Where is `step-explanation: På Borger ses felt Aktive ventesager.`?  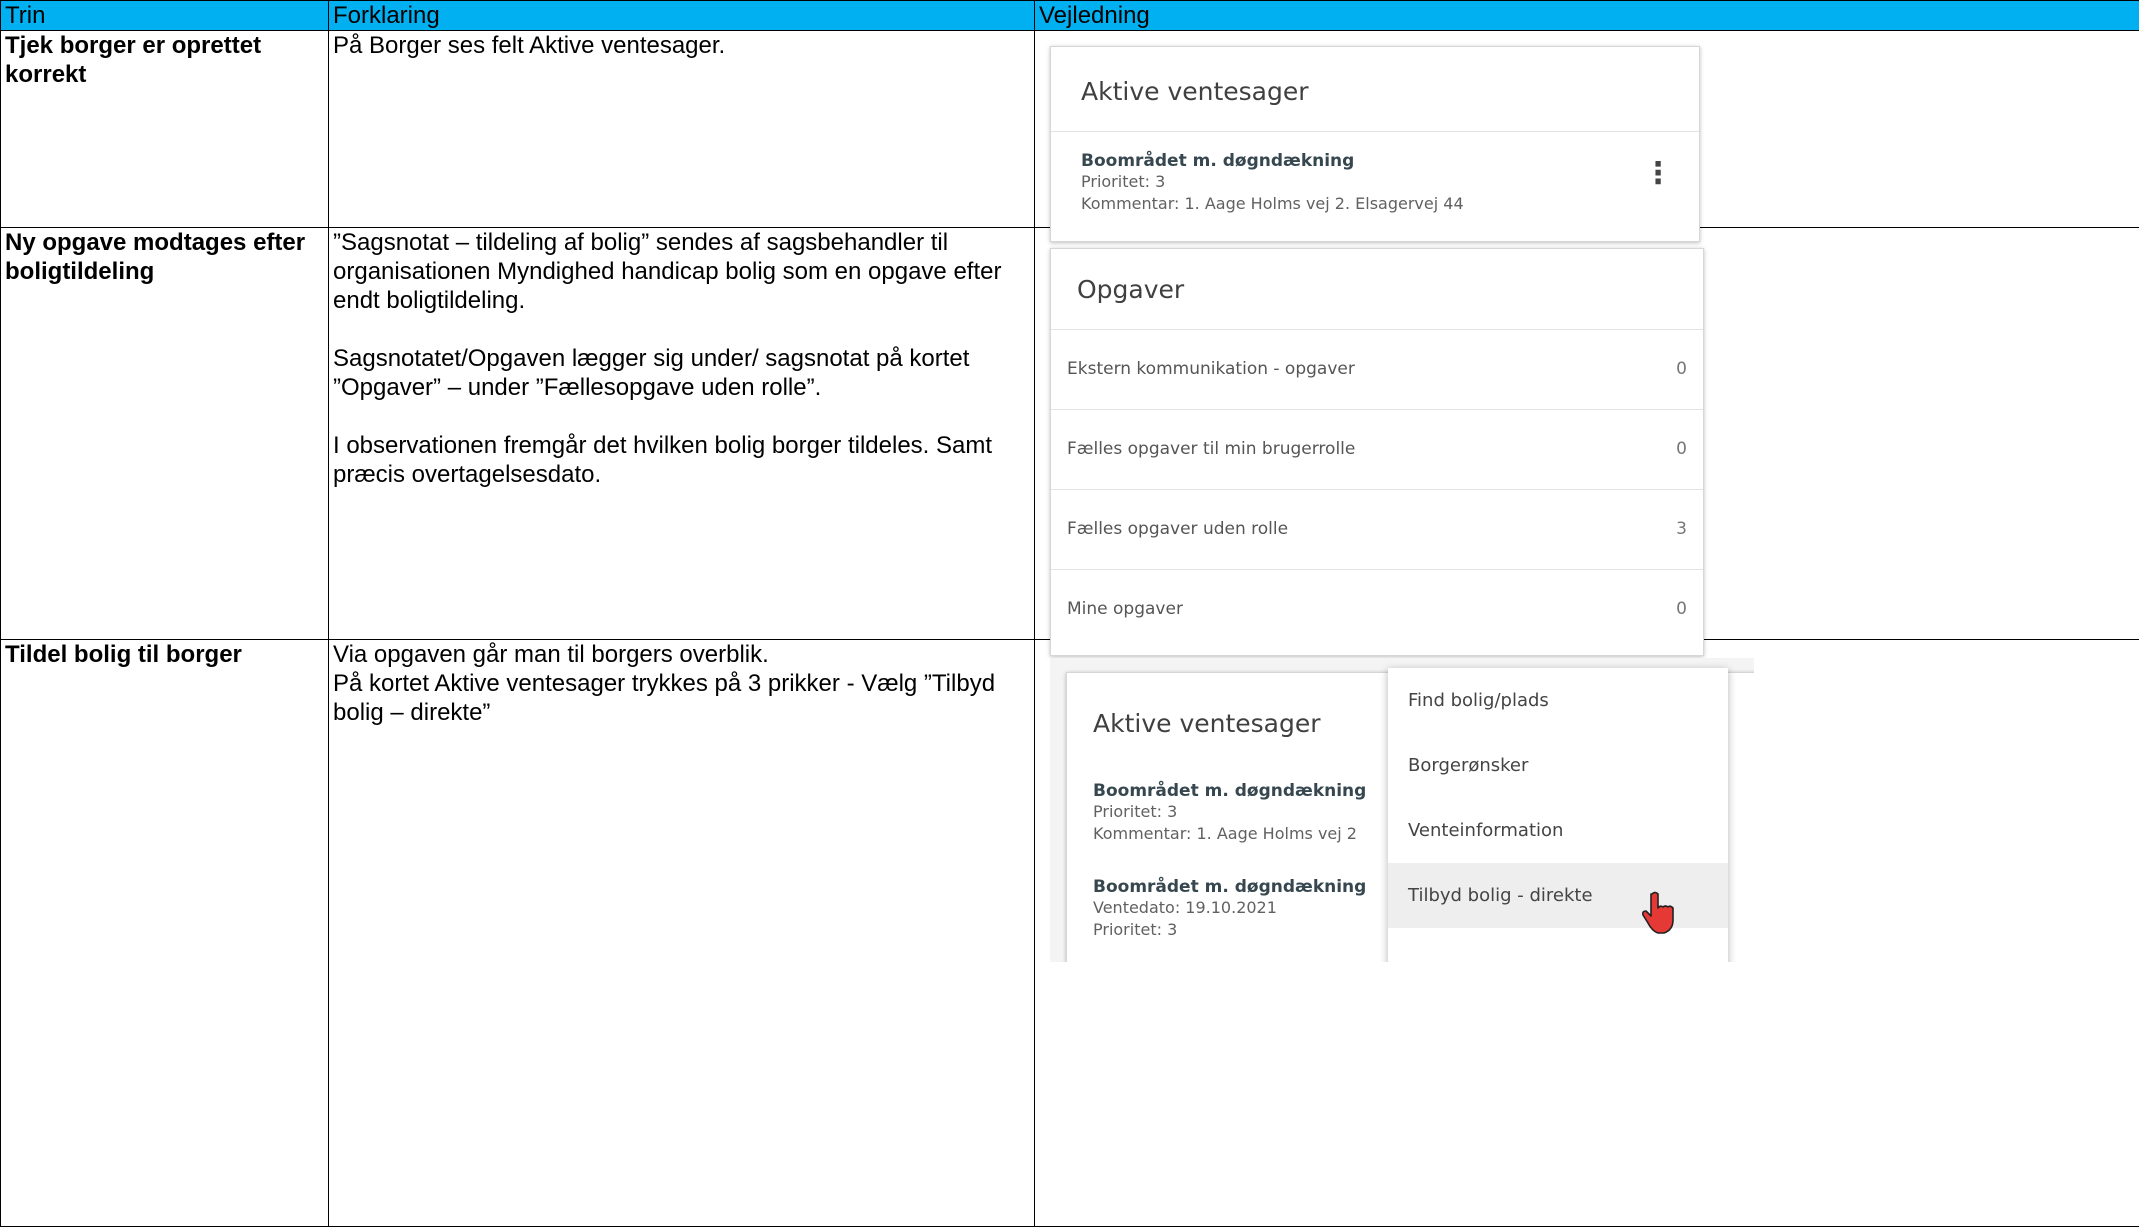
step-explanation: På Borger ses felt Aktive ventesager. is located at coordinates (682, 129).